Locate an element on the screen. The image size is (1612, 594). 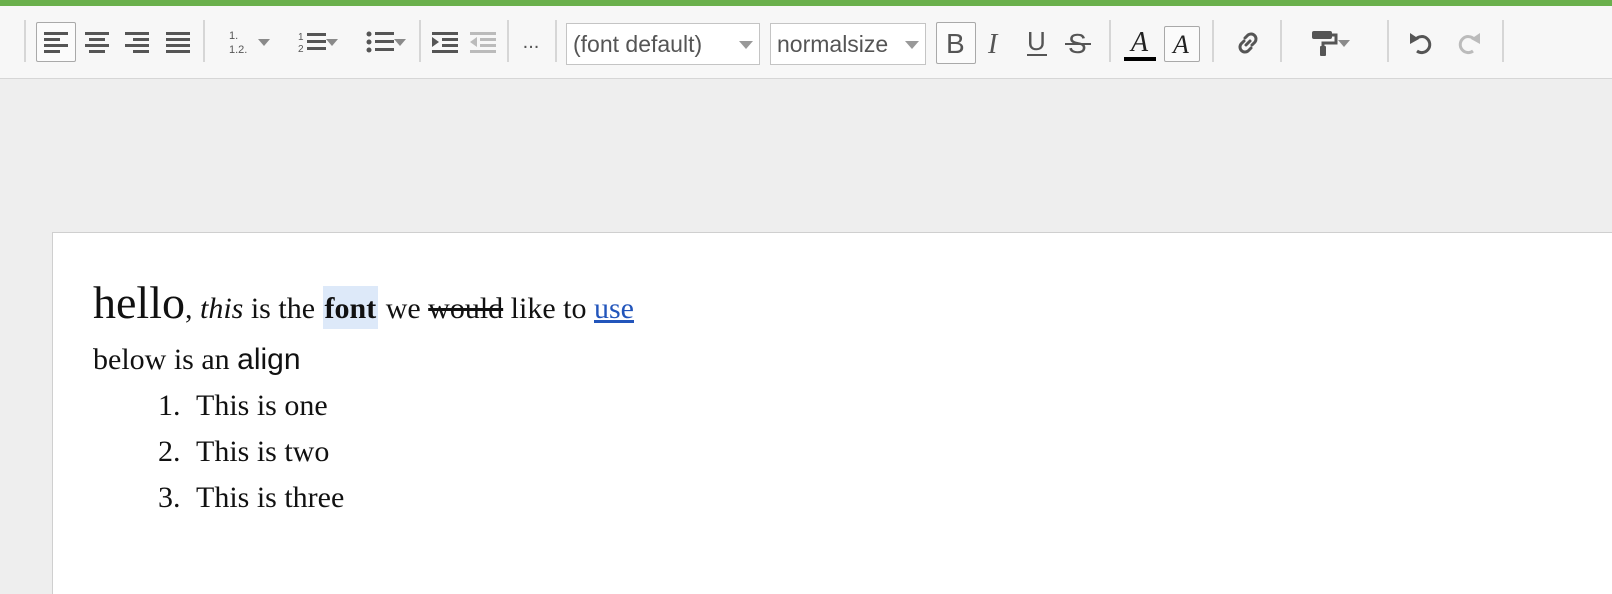
numbered-list-button: 1 2 is located at coordinates (313, 42).